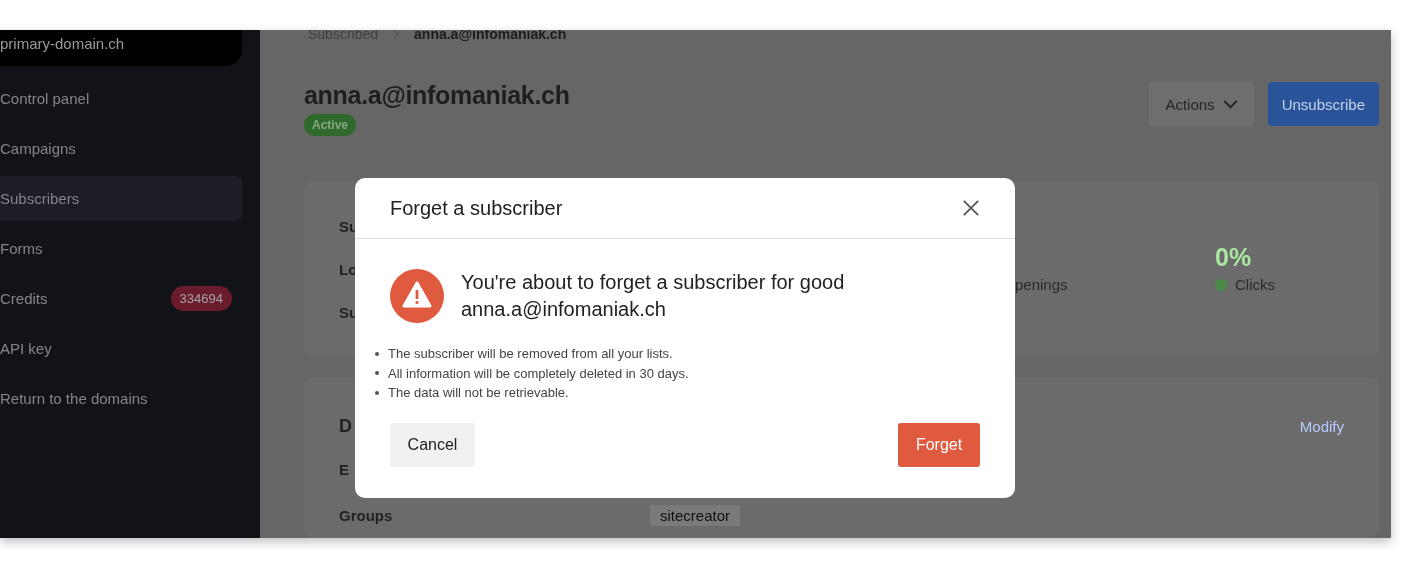  What do you see at coordinates (121, 148) in the screenshot?
I see `nav-item: Campaigns` at bounding box center [121, 148].